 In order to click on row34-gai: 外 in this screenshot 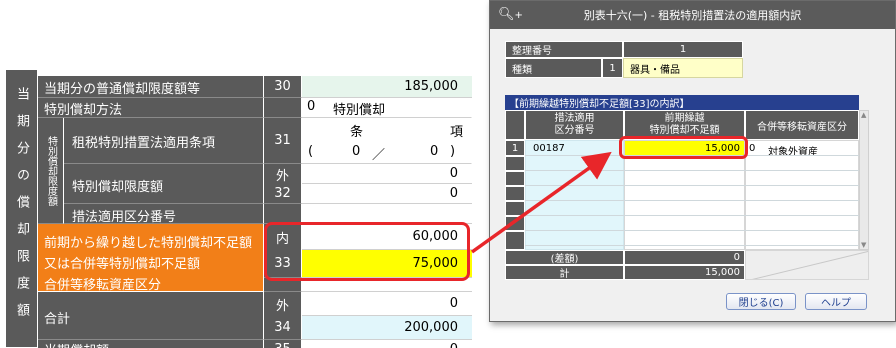, I will do `click(283, 304)`.